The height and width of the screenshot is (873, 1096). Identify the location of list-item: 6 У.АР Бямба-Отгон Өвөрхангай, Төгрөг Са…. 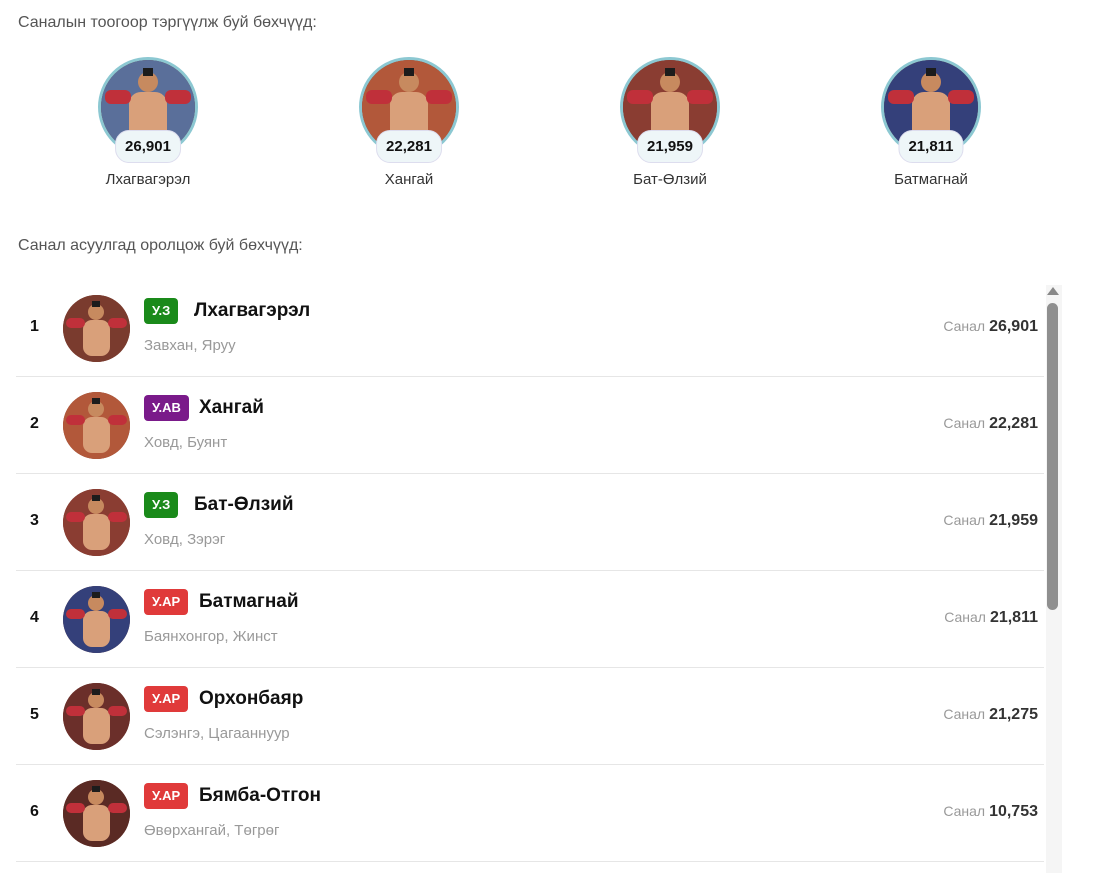
(530, 813).